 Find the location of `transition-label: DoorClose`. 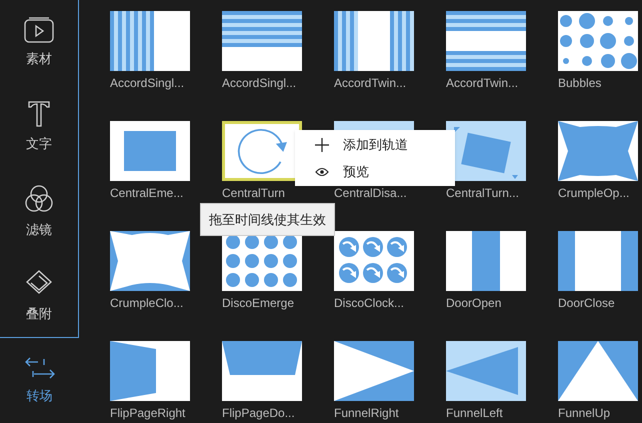

transition-label: DoorClose is located at coordinates (587, 303).